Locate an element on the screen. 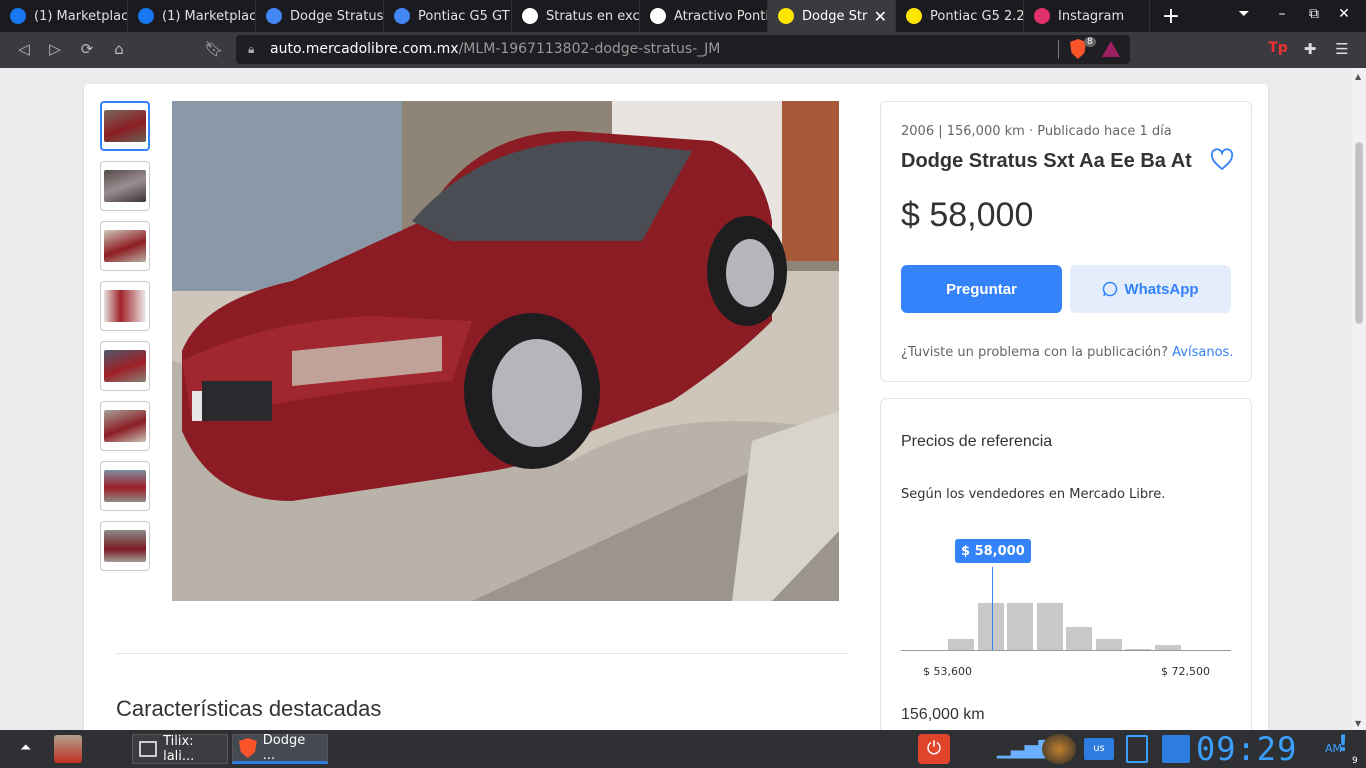 The height and width of the screenshot is (768, 1366). power-icon: ⏻ is located at coordinates (934, 749).